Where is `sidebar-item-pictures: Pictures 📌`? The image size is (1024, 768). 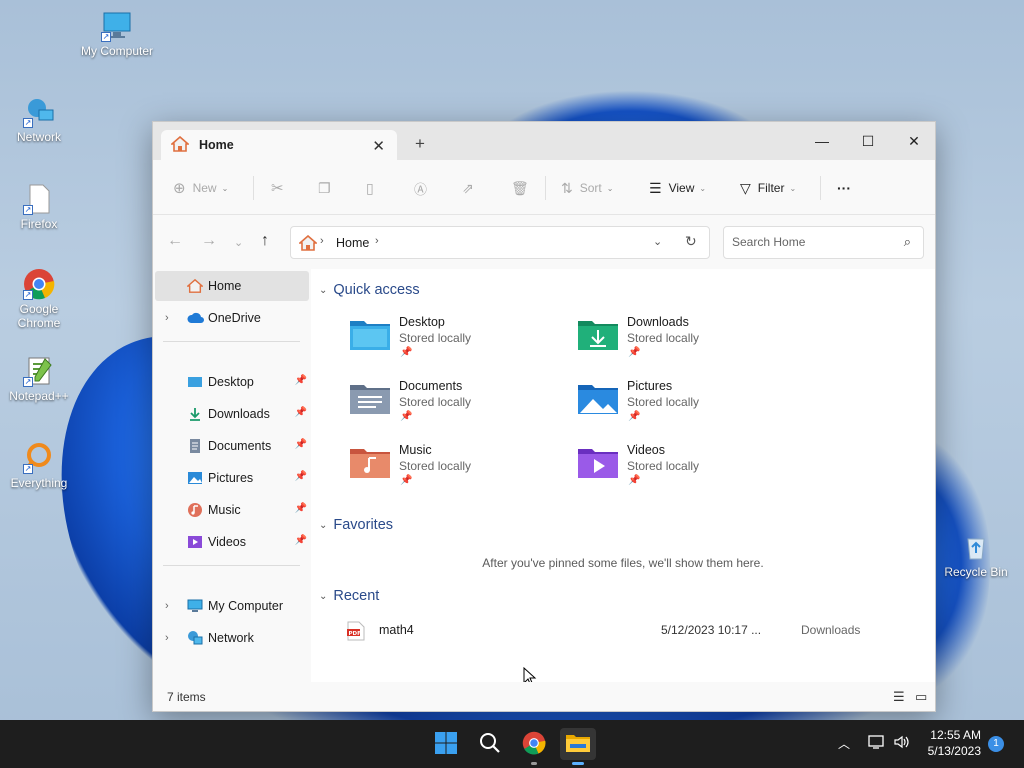 sidebar-item-pictures: Pictures 📌 is located at coordinates (232, 478).